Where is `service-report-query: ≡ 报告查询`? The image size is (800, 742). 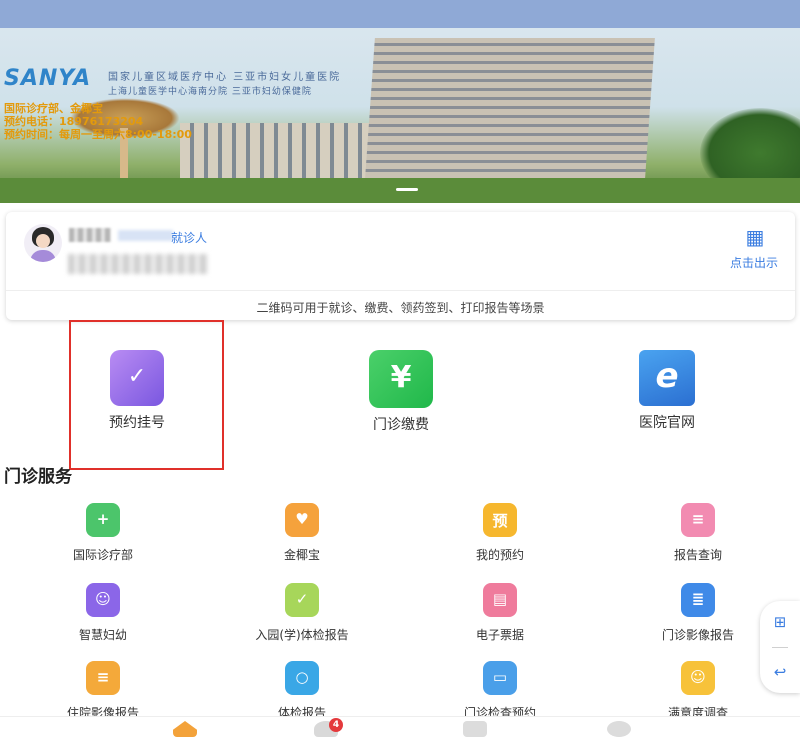 service-report-query: ≡ 报告查询 is located at coordinates (698, 533).